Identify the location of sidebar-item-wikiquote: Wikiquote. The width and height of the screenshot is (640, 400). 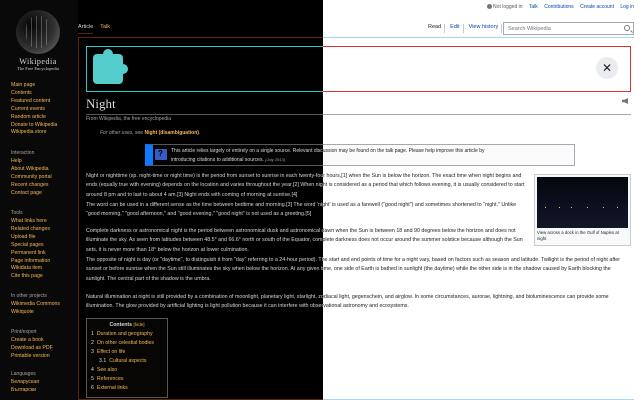
(44, 313).